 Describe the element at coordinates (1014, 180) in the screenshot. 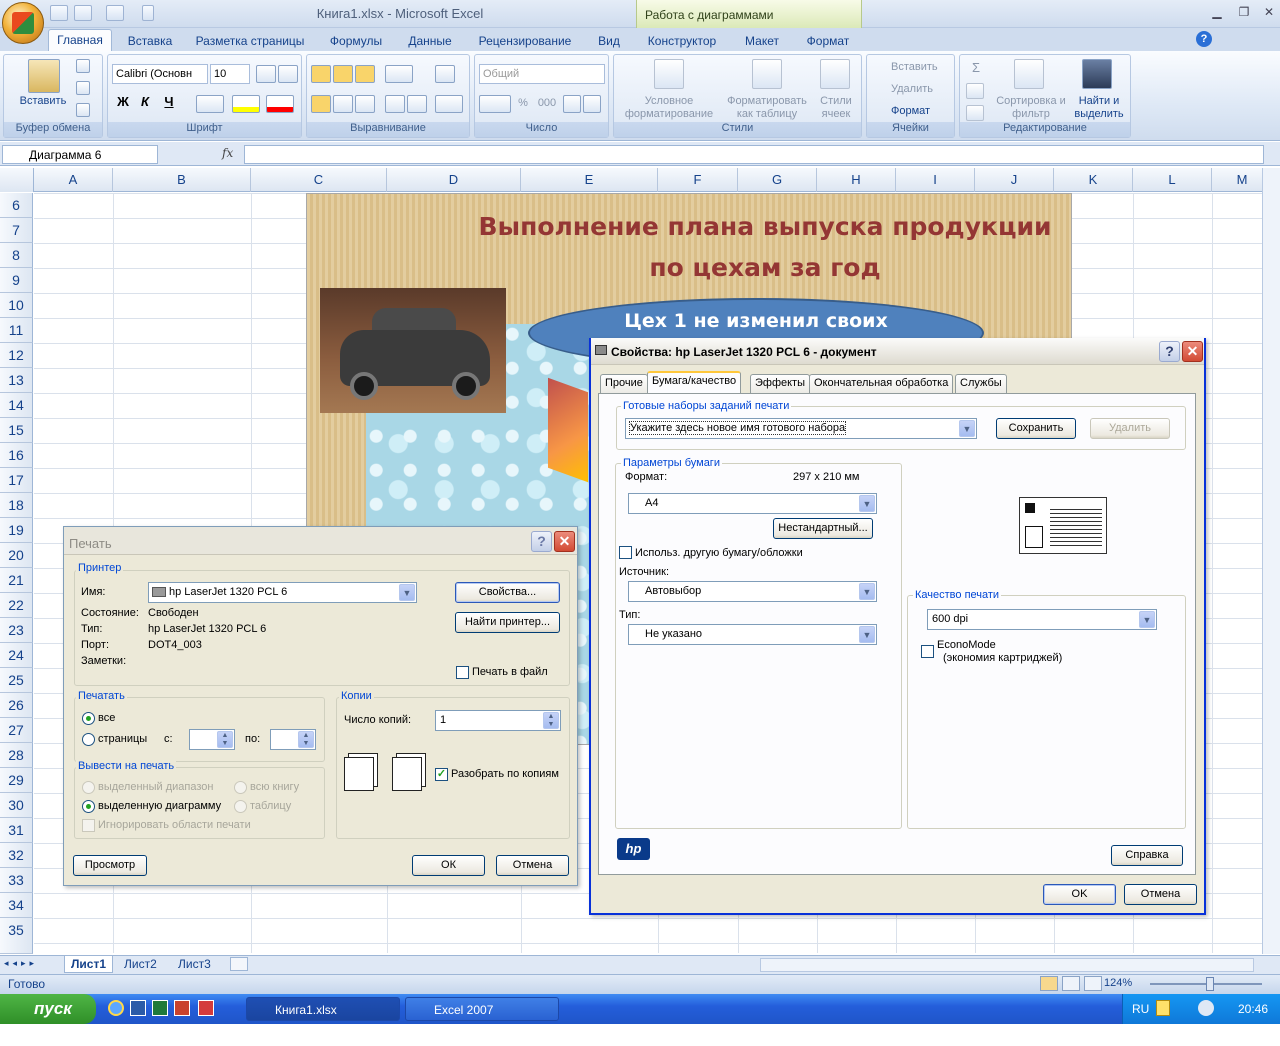

I see `column-header: J` at that location.